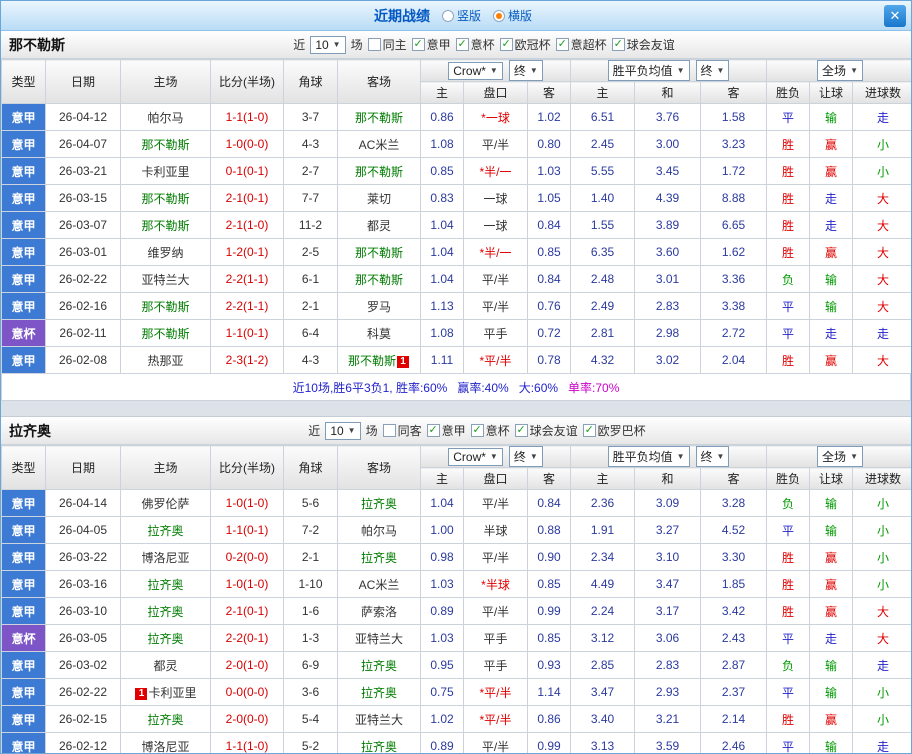 This screenshot has height=754, width=912. I want to click on avg-odds-home: 3.13, so click(602, 742).